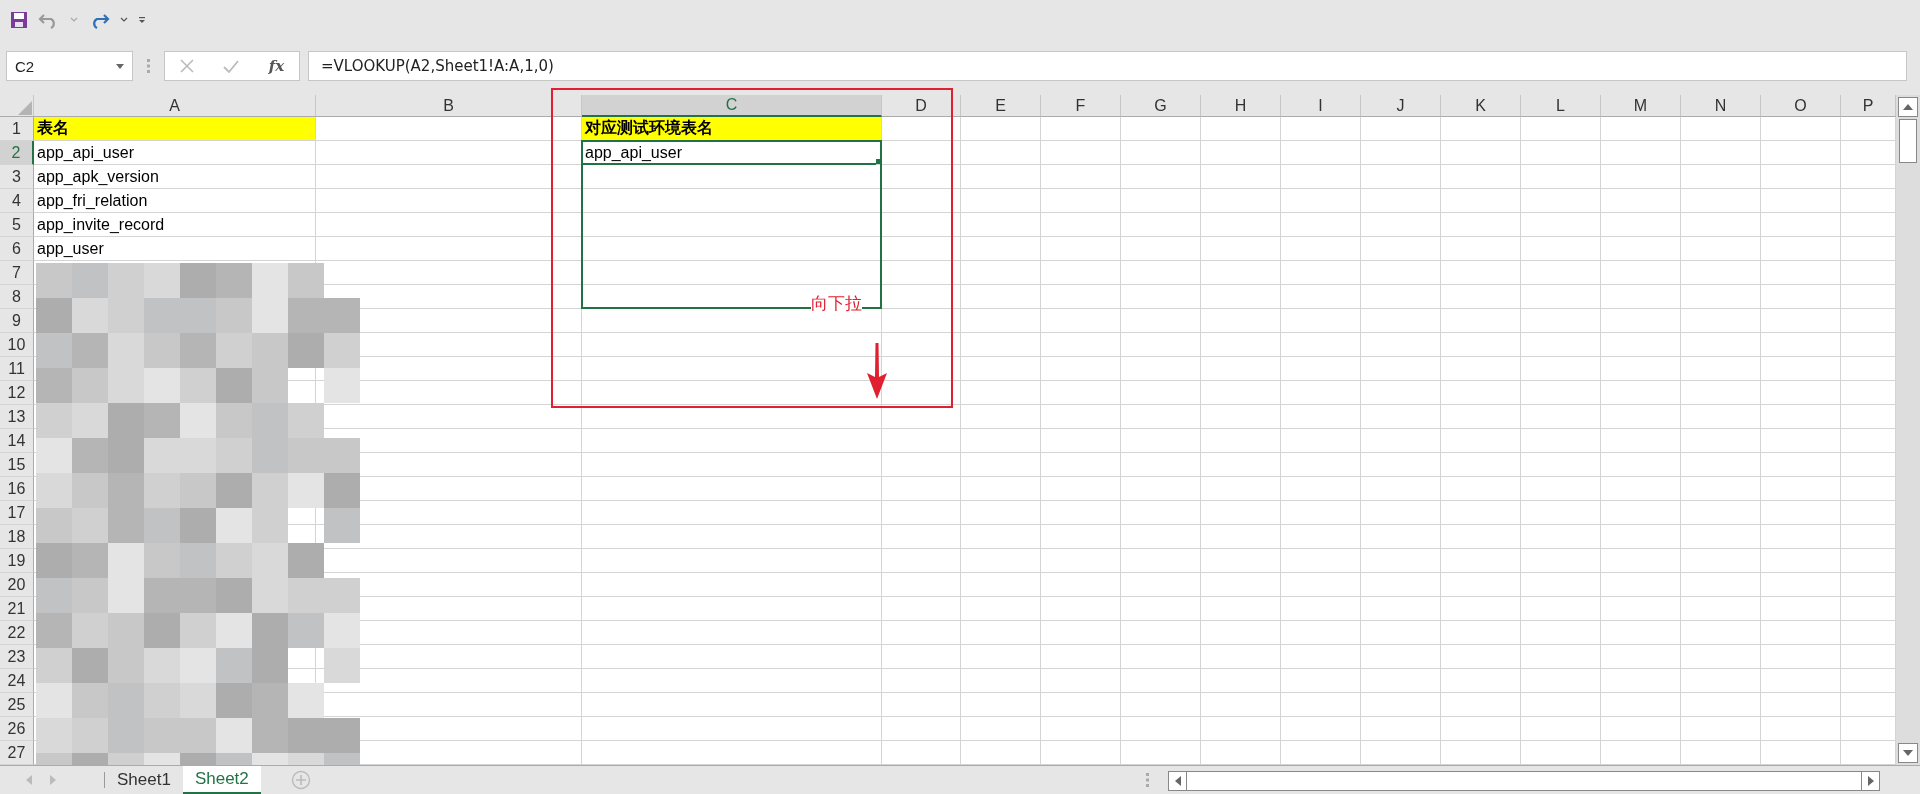 Image resolution: width=1920 pixels, height=794 pixels. Describe the element at coordinates (1524, 781) in the screenshot. I see `horizontal-scrollbar` at that location.